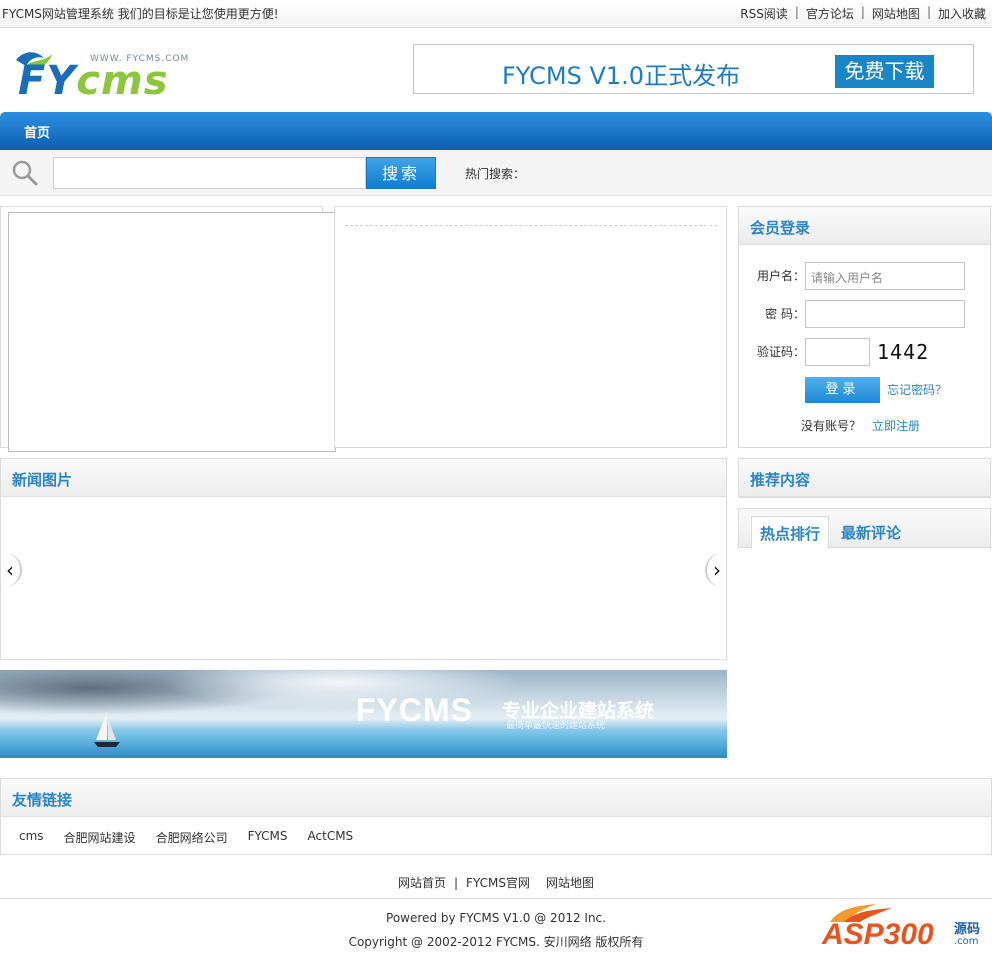 This screenshot has height=954, width=992. I want to click on tab-latest-comments: 最新评论, so click(871, 532).